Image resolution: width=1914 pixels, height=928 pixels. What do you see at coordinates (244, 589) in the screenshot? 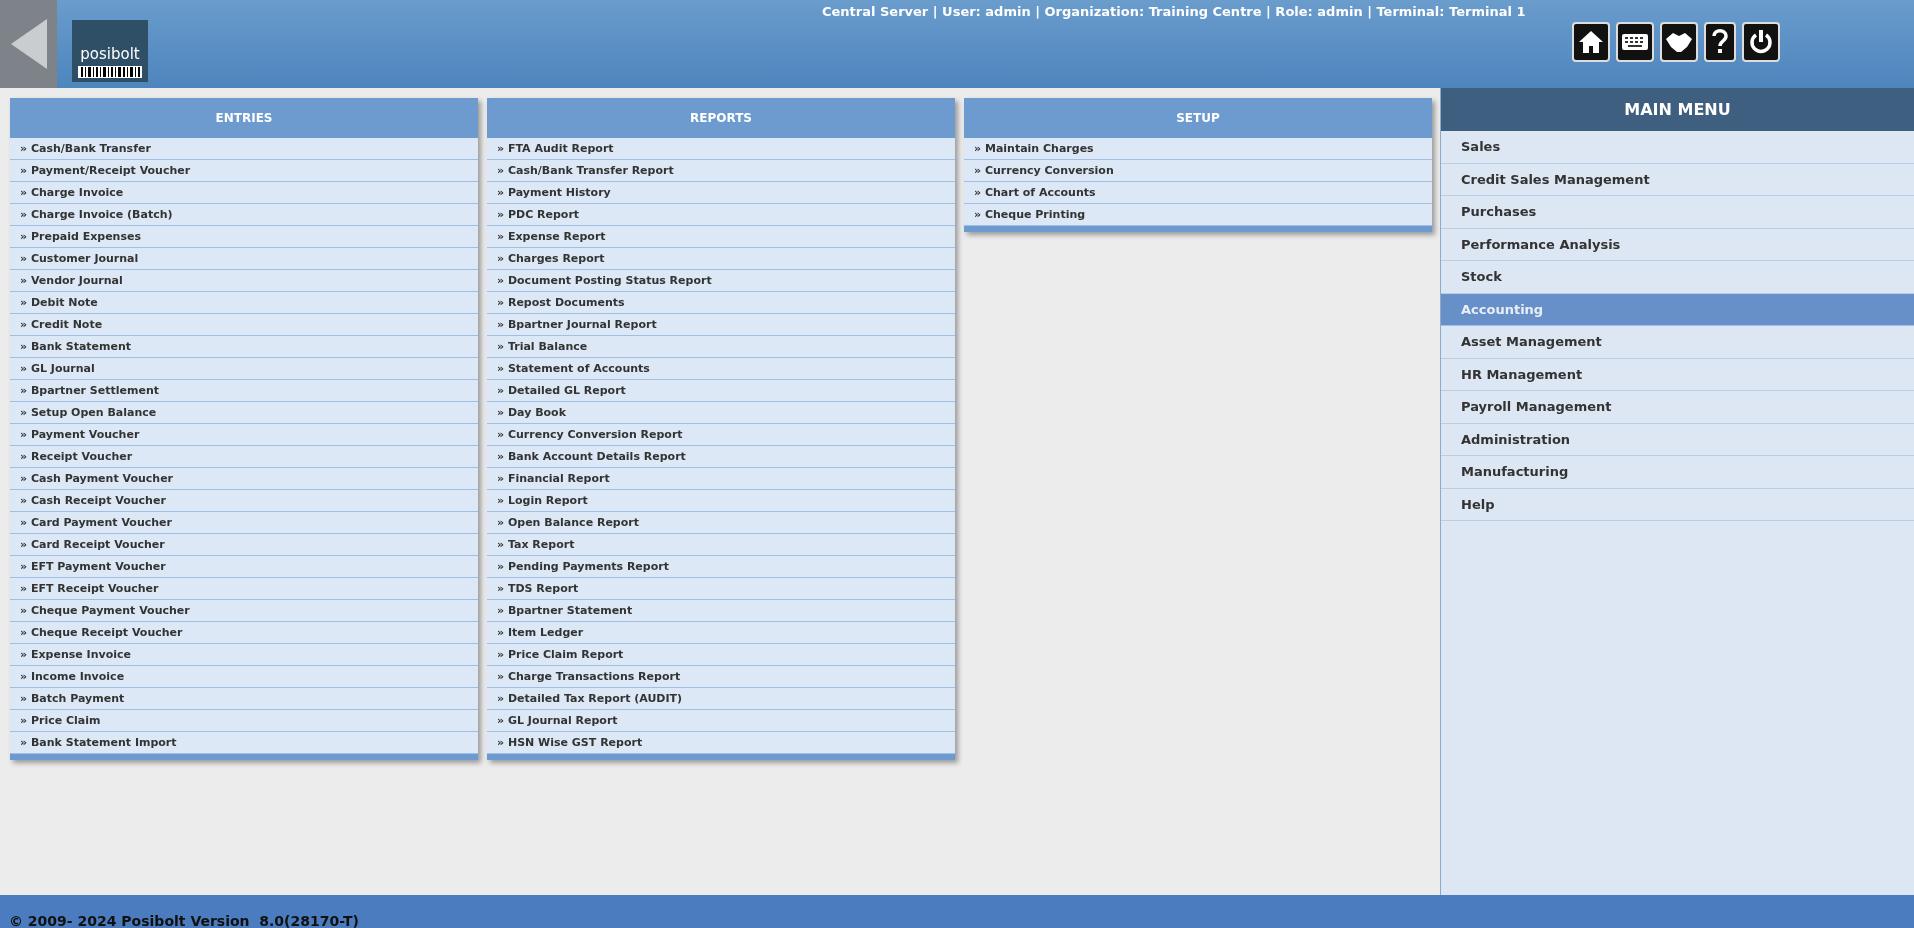
I see `menu-link: » EFT Receipt Voucher` at bounding box center [244, 589].